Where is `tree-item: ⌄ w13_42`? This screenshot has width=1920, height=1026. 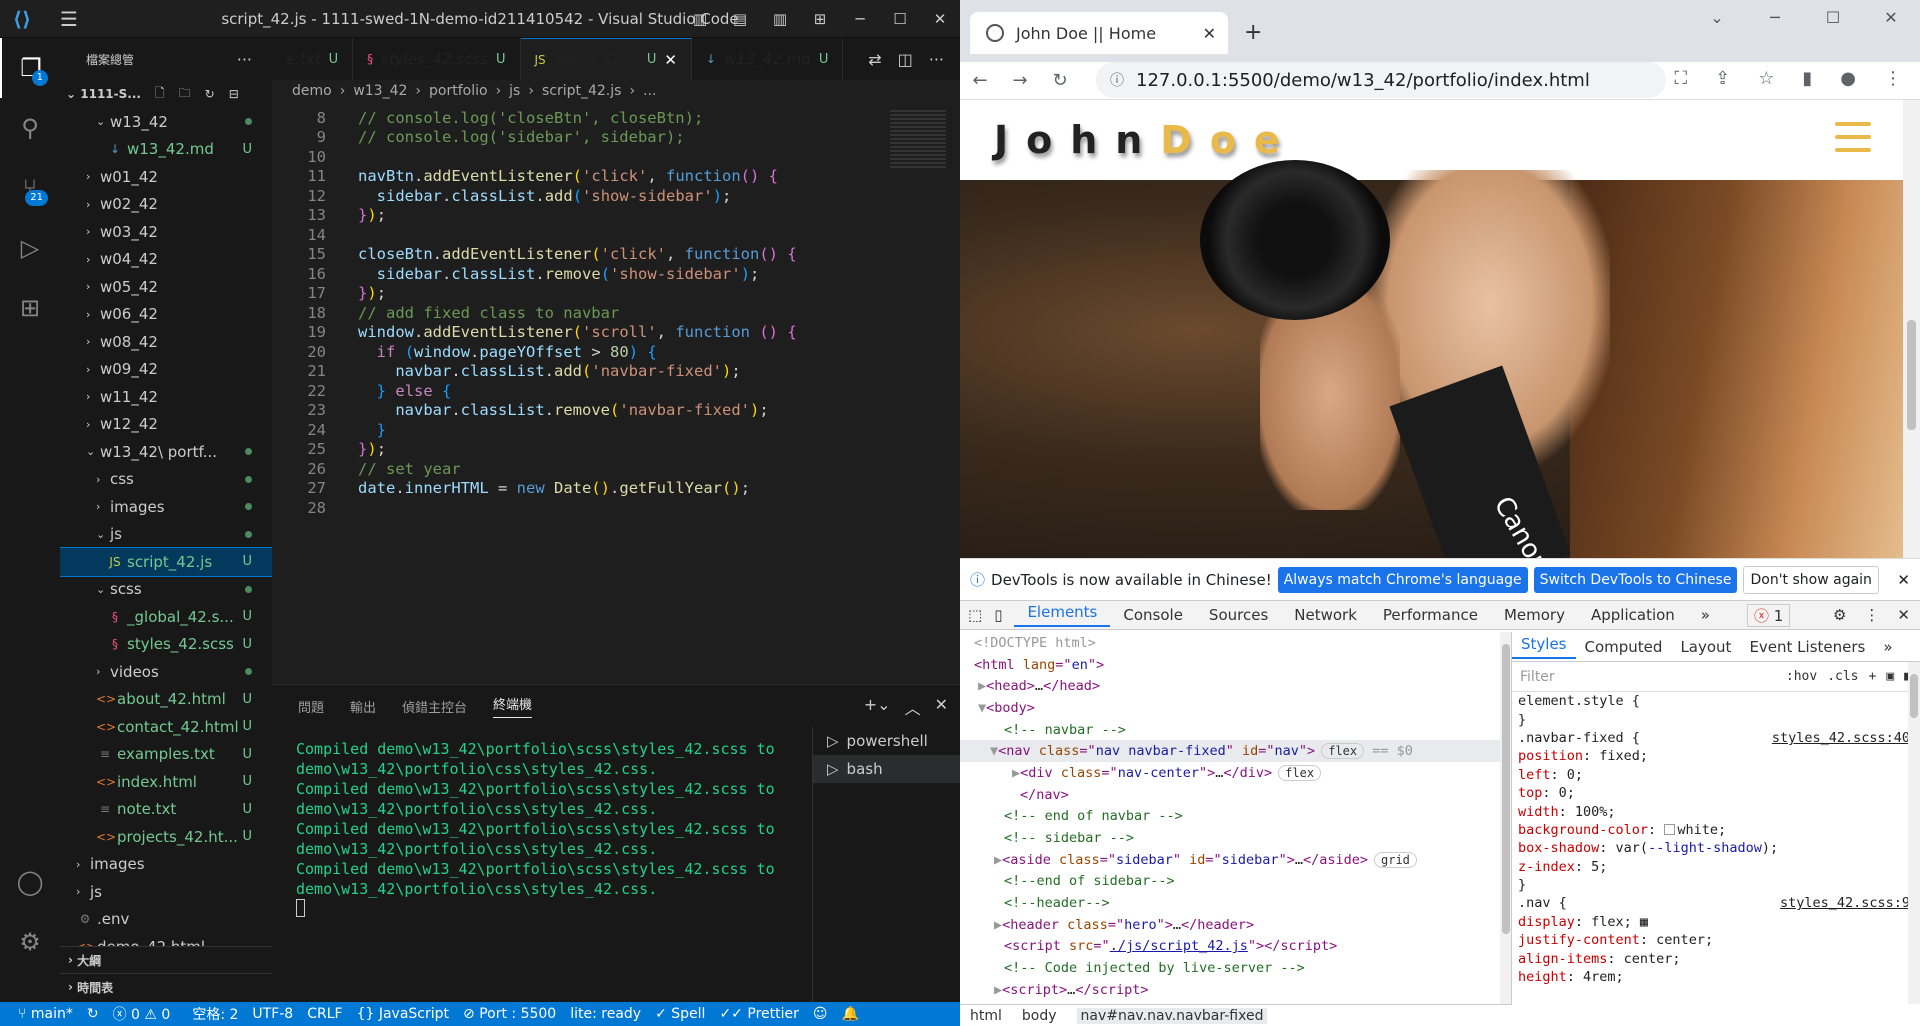 tree-item: ⌄ w13_42 is located at coordinates (166, 122).